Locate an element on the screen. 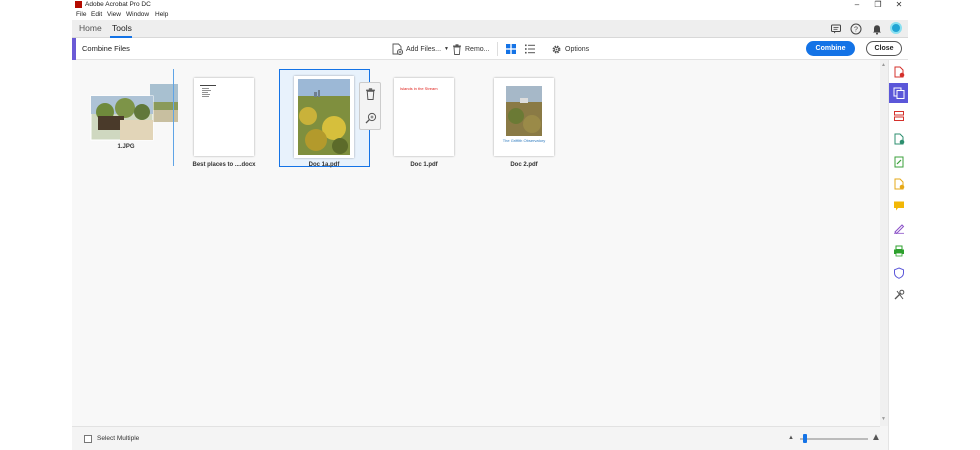 The height and width of the screenshot is (450, 980). create-pdf-icon is located at coordinates (899, 72).